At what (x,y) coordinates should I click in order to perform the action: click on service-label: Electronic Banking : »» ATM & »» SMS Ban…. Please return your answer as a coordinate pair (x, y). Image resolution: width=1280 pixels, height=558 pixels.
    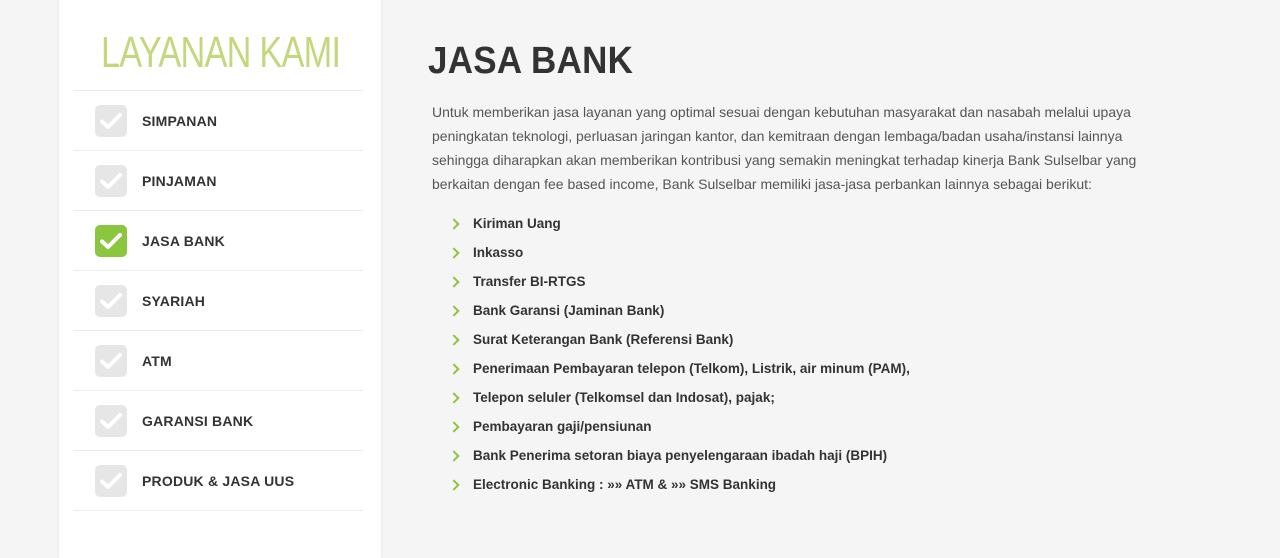
    Looking at the image, I should click on (625, 484).